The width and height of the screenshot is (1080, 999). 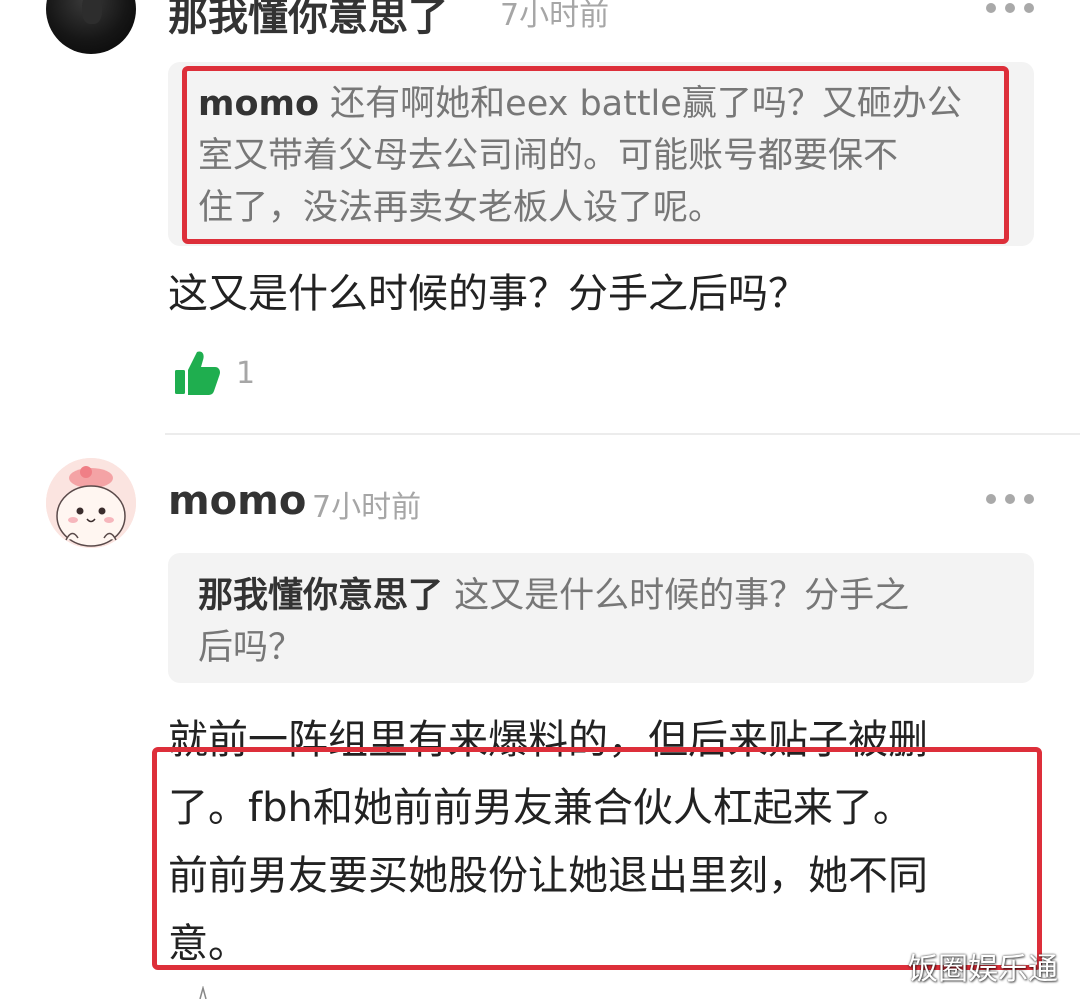 I want to click on watermark: 饭圈娱乐通, so click(x=983, y=969).